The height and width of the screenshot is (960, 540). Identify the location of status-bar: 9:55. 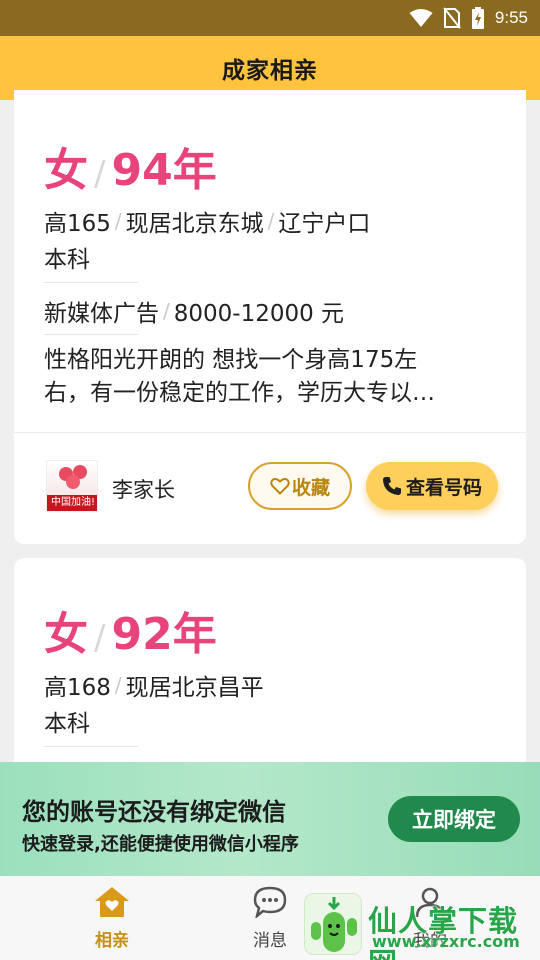
(270, 18).